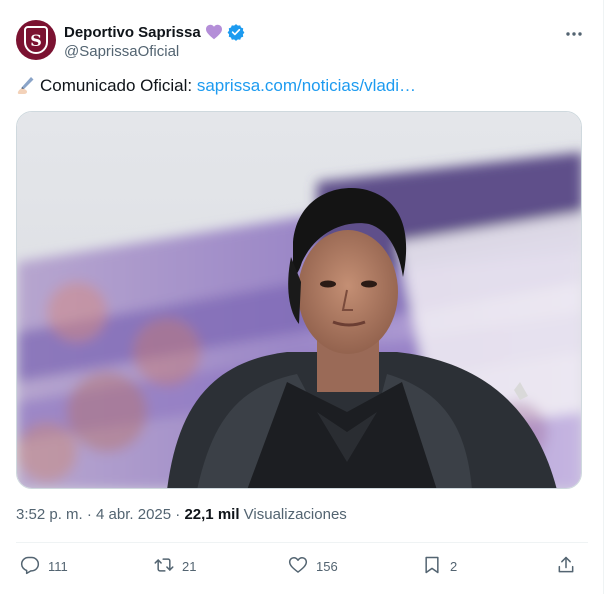 This screenshot has width=604, height=594. Describe the element at coordinates (327, 566) in the screenshot. I see `like-count: 156` at that location.